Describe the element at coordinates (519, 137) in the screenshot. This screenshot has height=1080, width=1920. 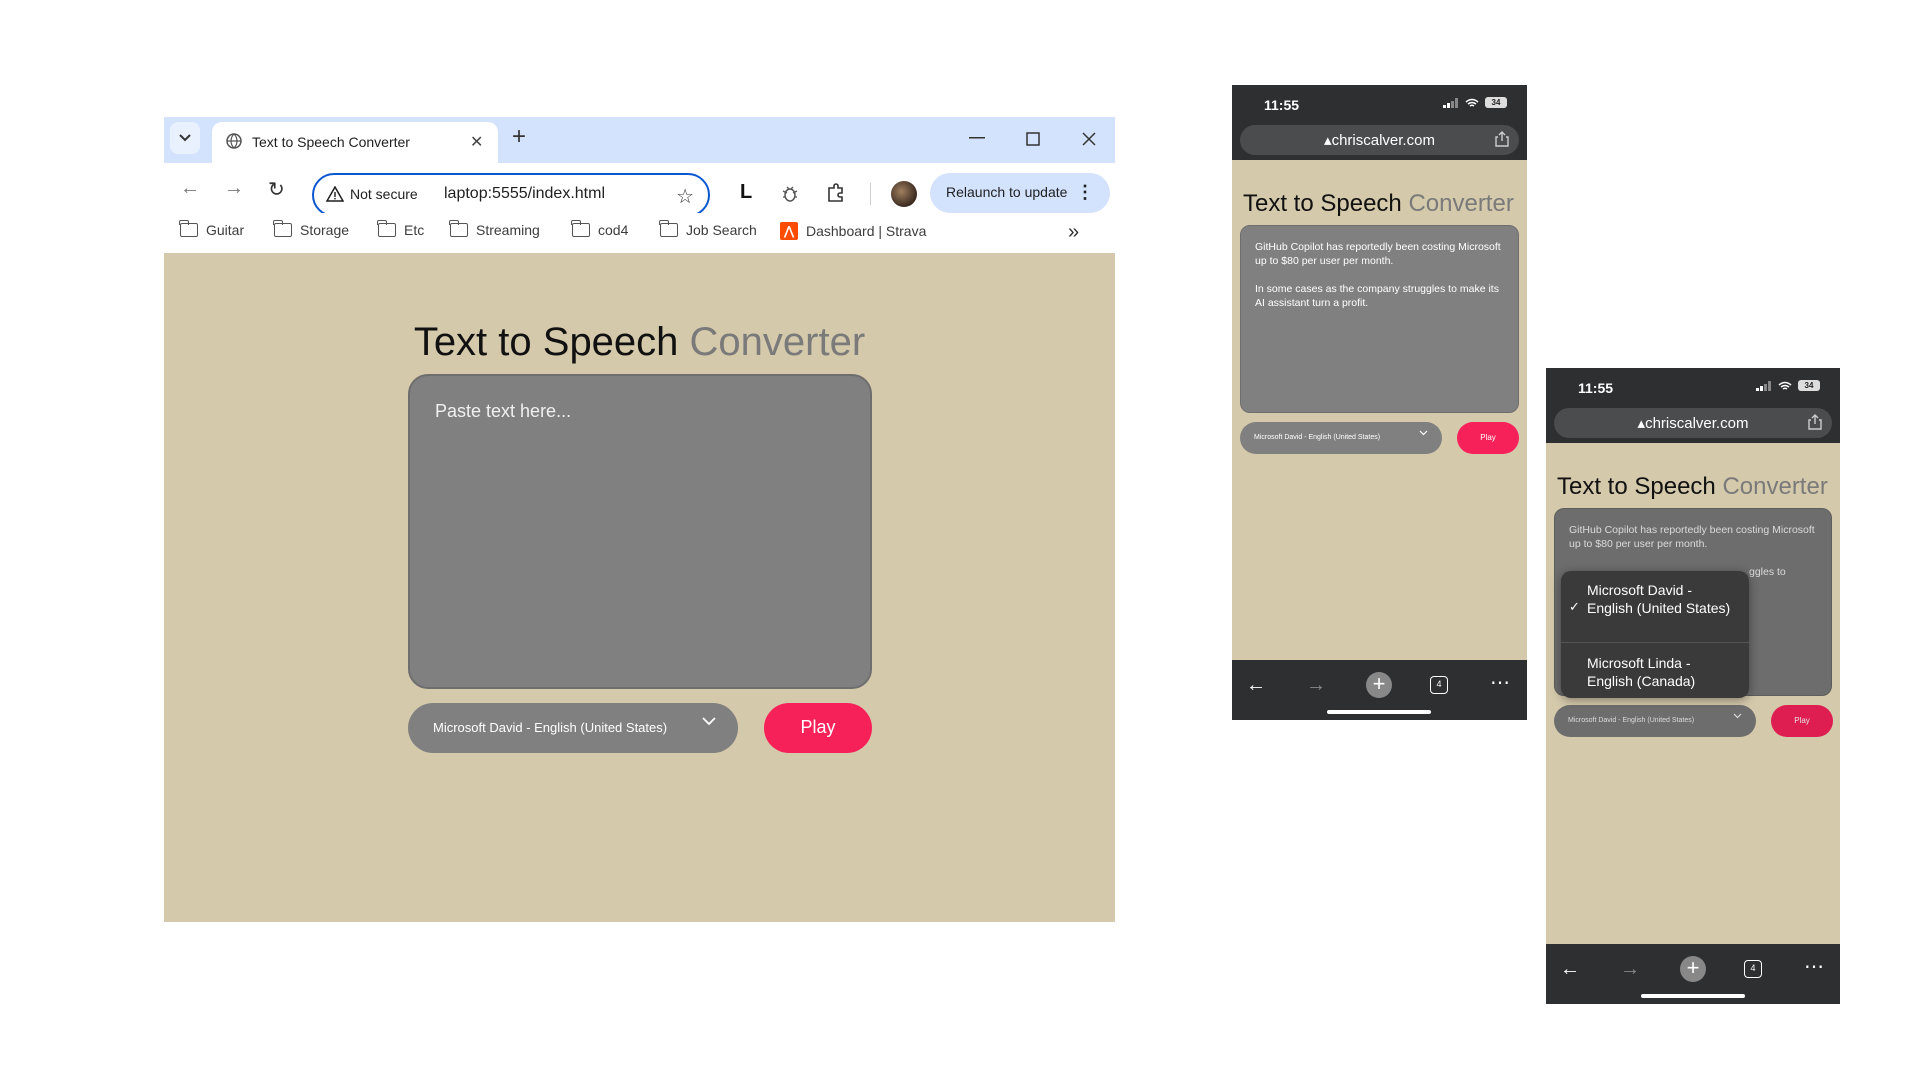
I see `new-tab-button: +` at that location.